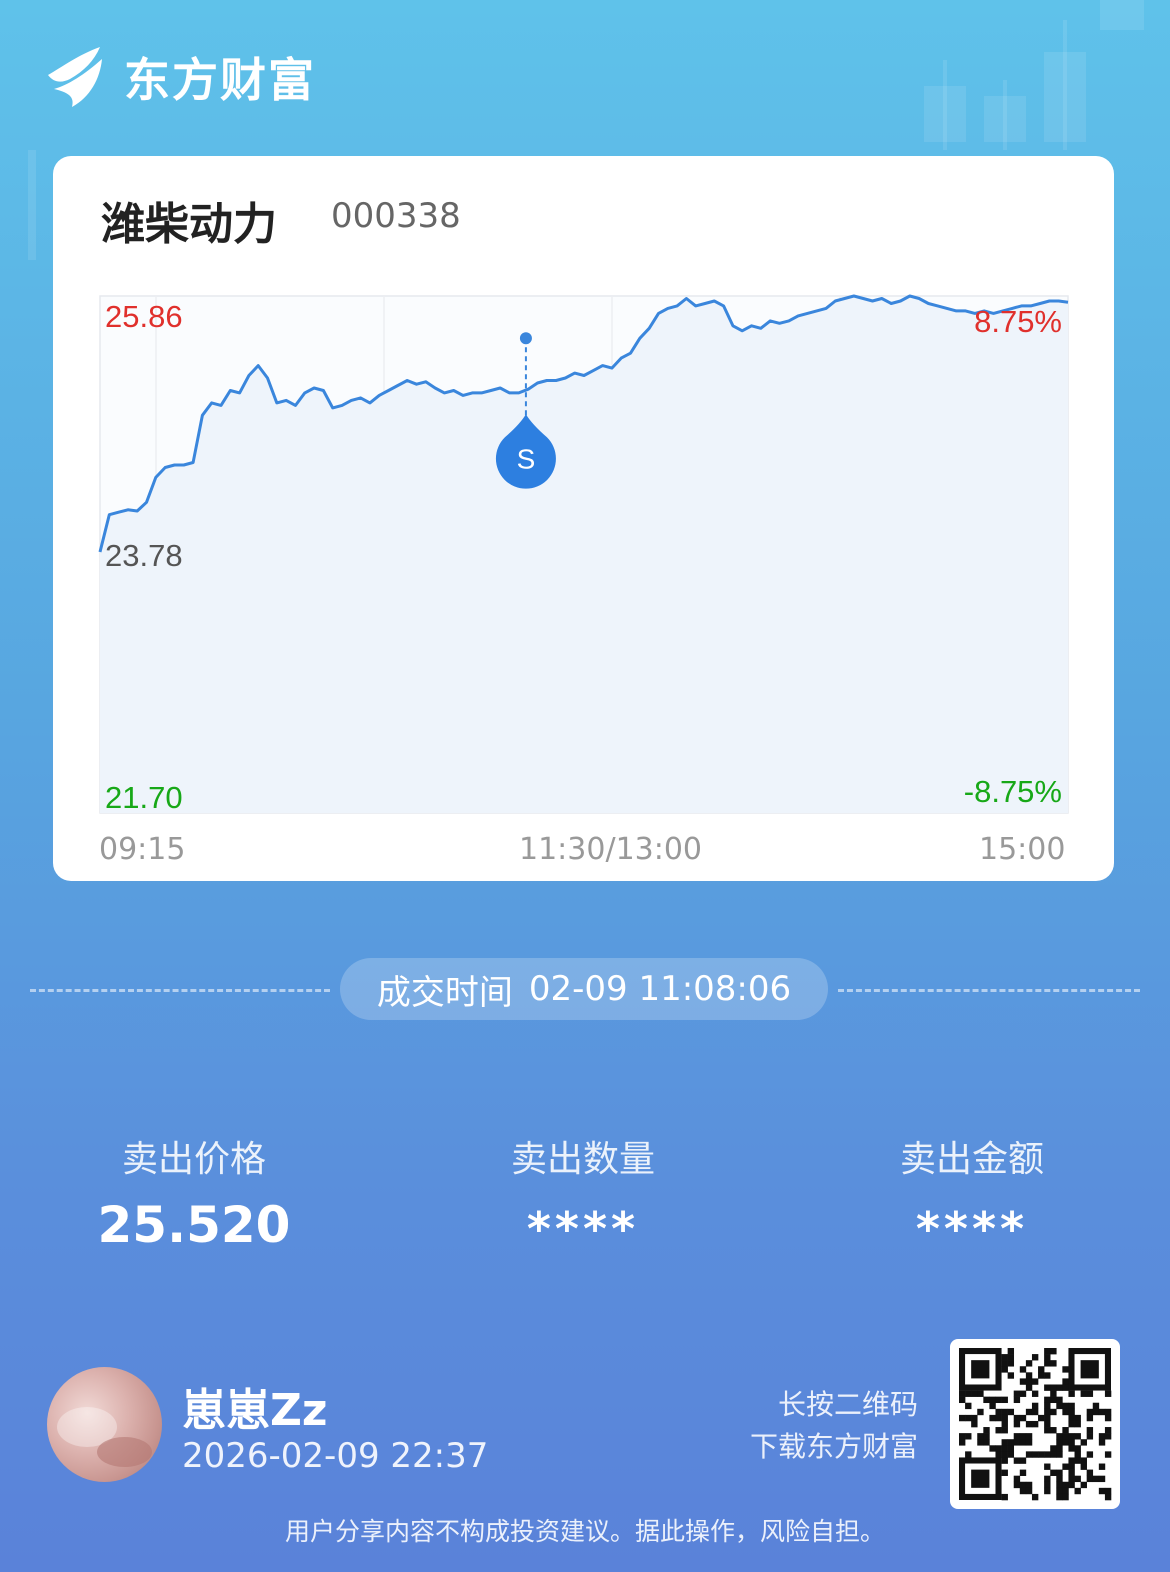 The image size is (1170, 1572). Describe the element at coordinates (972, 1193) in the screenshot. I see `stat-sell-amount: 卖出金额 ****` at that location.